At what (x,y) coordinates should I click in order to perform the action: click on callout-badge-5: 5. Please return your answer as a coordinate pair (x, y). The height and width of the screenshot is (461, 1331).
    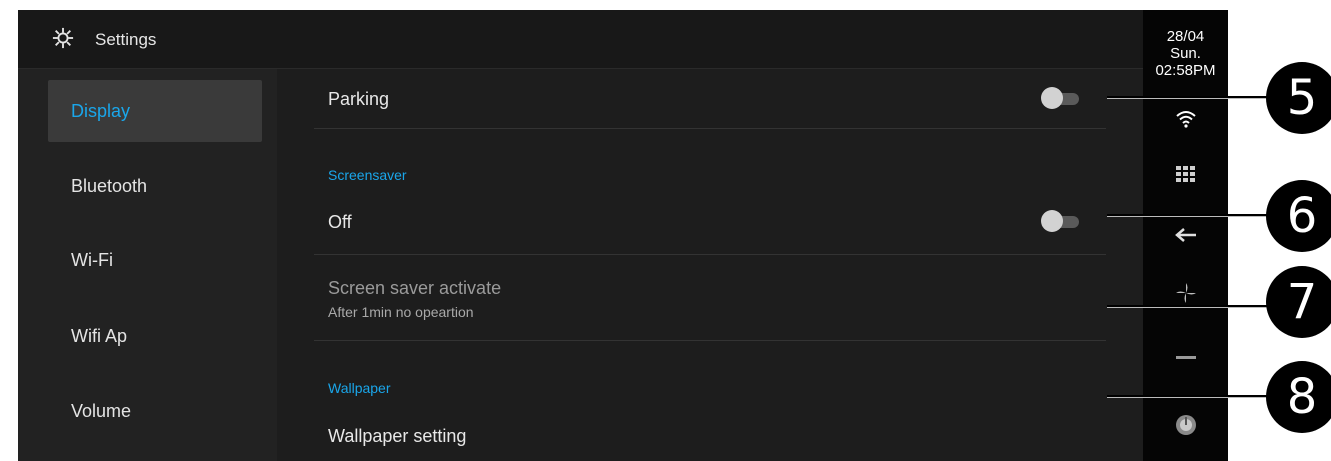
    Looking at the image, I should click on (1298, 98).